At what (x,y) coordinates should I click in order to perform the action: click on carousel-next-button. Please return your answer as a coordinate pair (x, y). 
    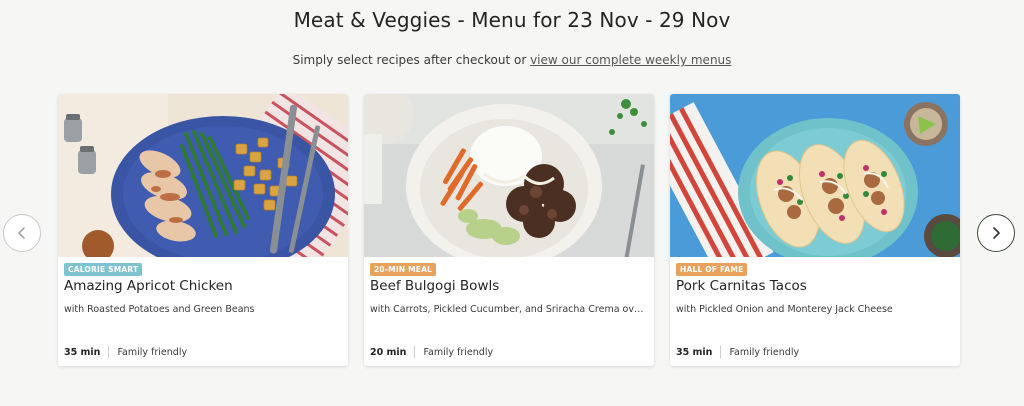
    Looking at the image, I should click on (996, 233).